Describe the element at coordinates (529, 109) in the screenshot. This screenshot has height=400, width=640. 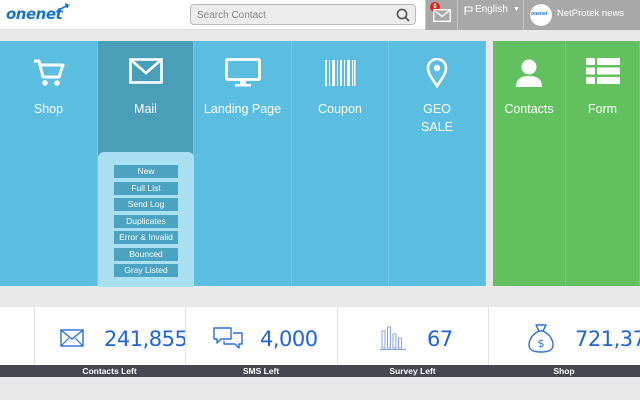
I see `tile-label: Contacts` at that location.